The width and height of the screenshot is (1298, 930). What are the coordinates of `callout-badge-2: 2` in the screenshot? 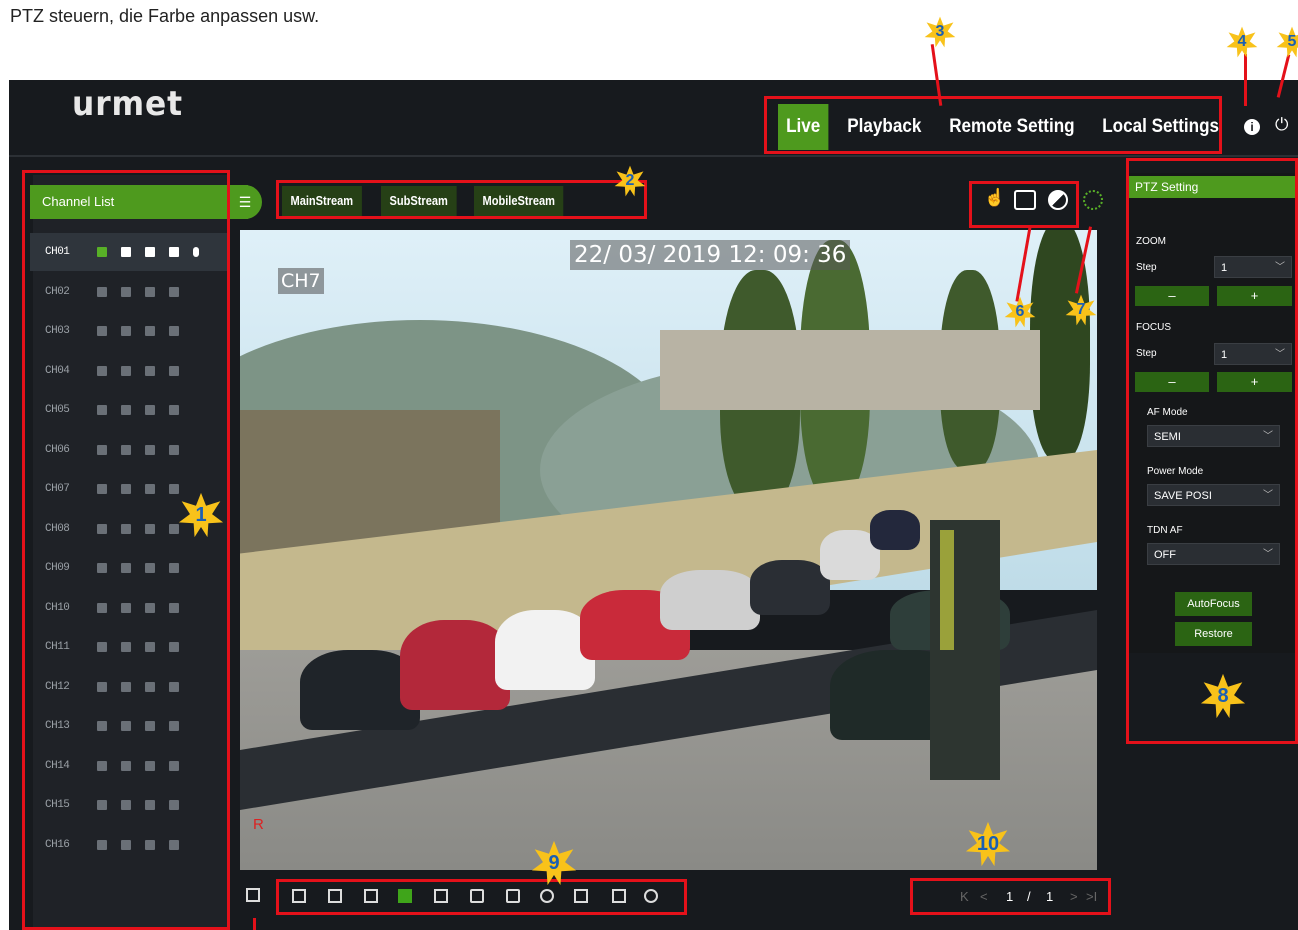 It's located at (630, 181).